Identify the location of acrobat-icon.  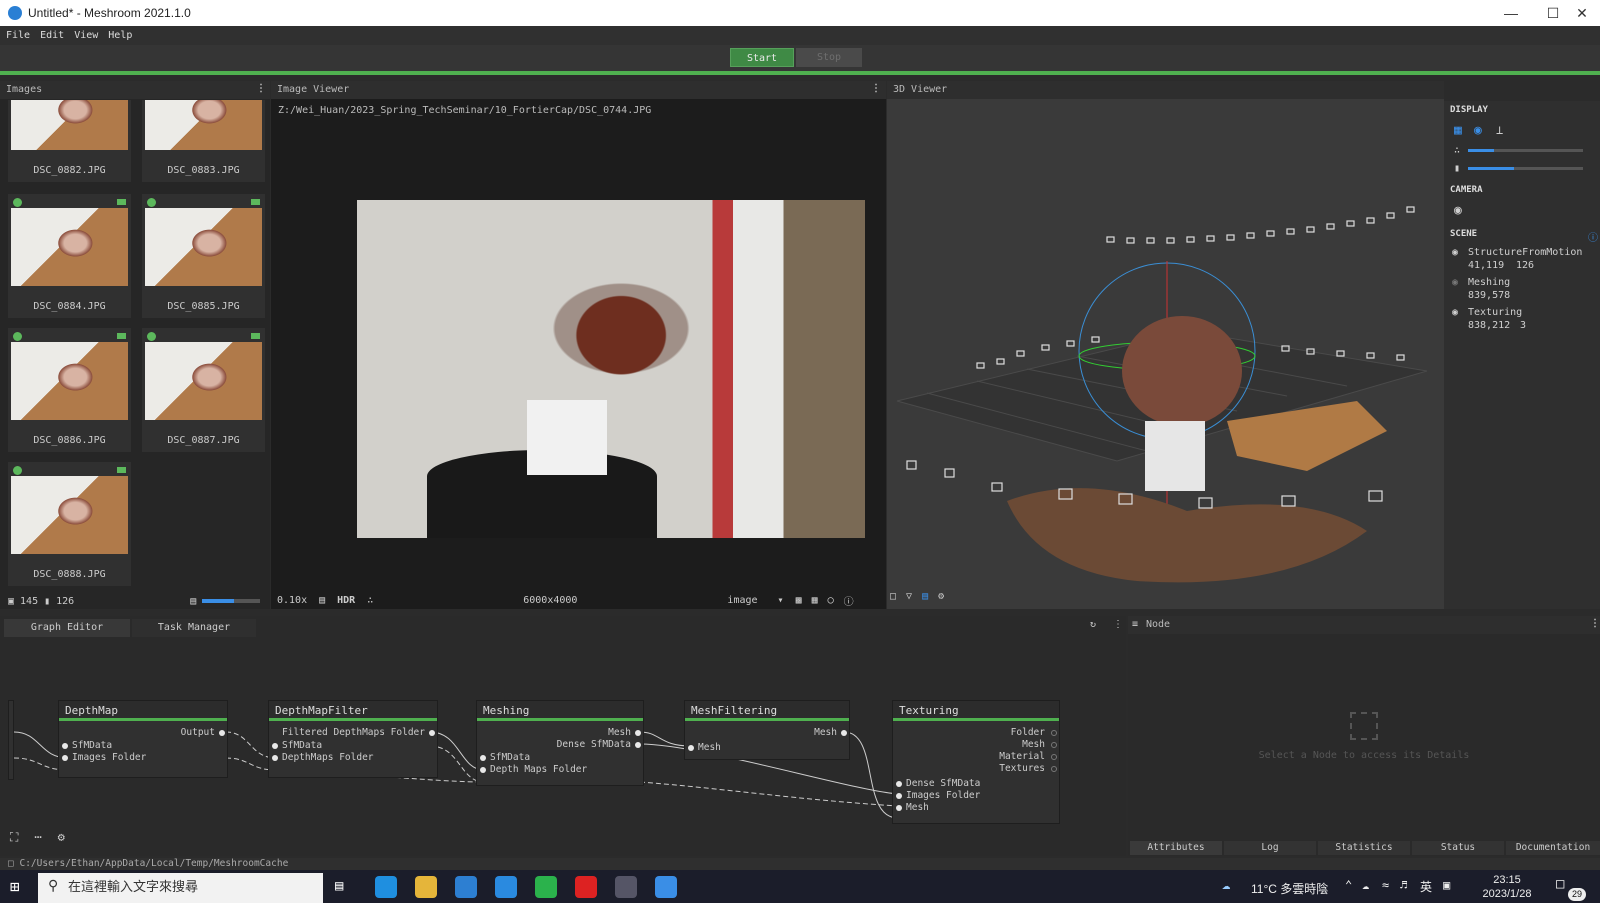
(586, 887).